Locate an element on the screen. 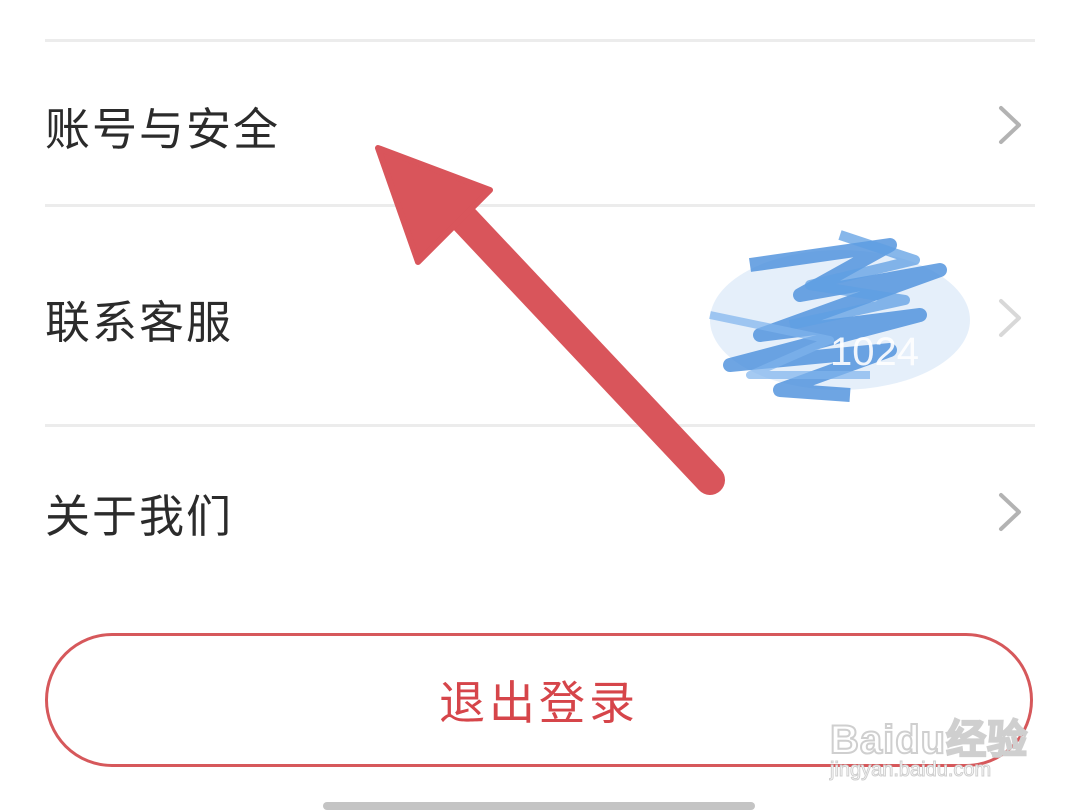 This screenshot has height=812, width=1080. redaction-scribble: 1024 is located at coordinates (839, 316).